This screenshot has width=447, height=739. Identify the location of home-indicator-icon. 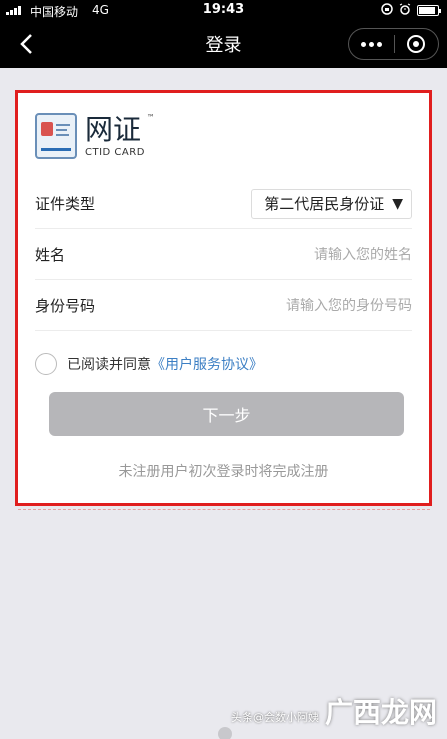
(225, 733).